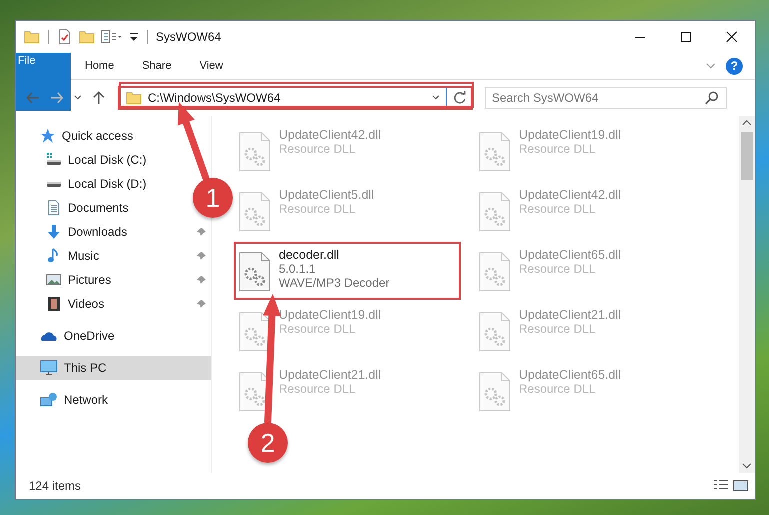  I want to click on large-icons-view-icon, so click(741, 486).